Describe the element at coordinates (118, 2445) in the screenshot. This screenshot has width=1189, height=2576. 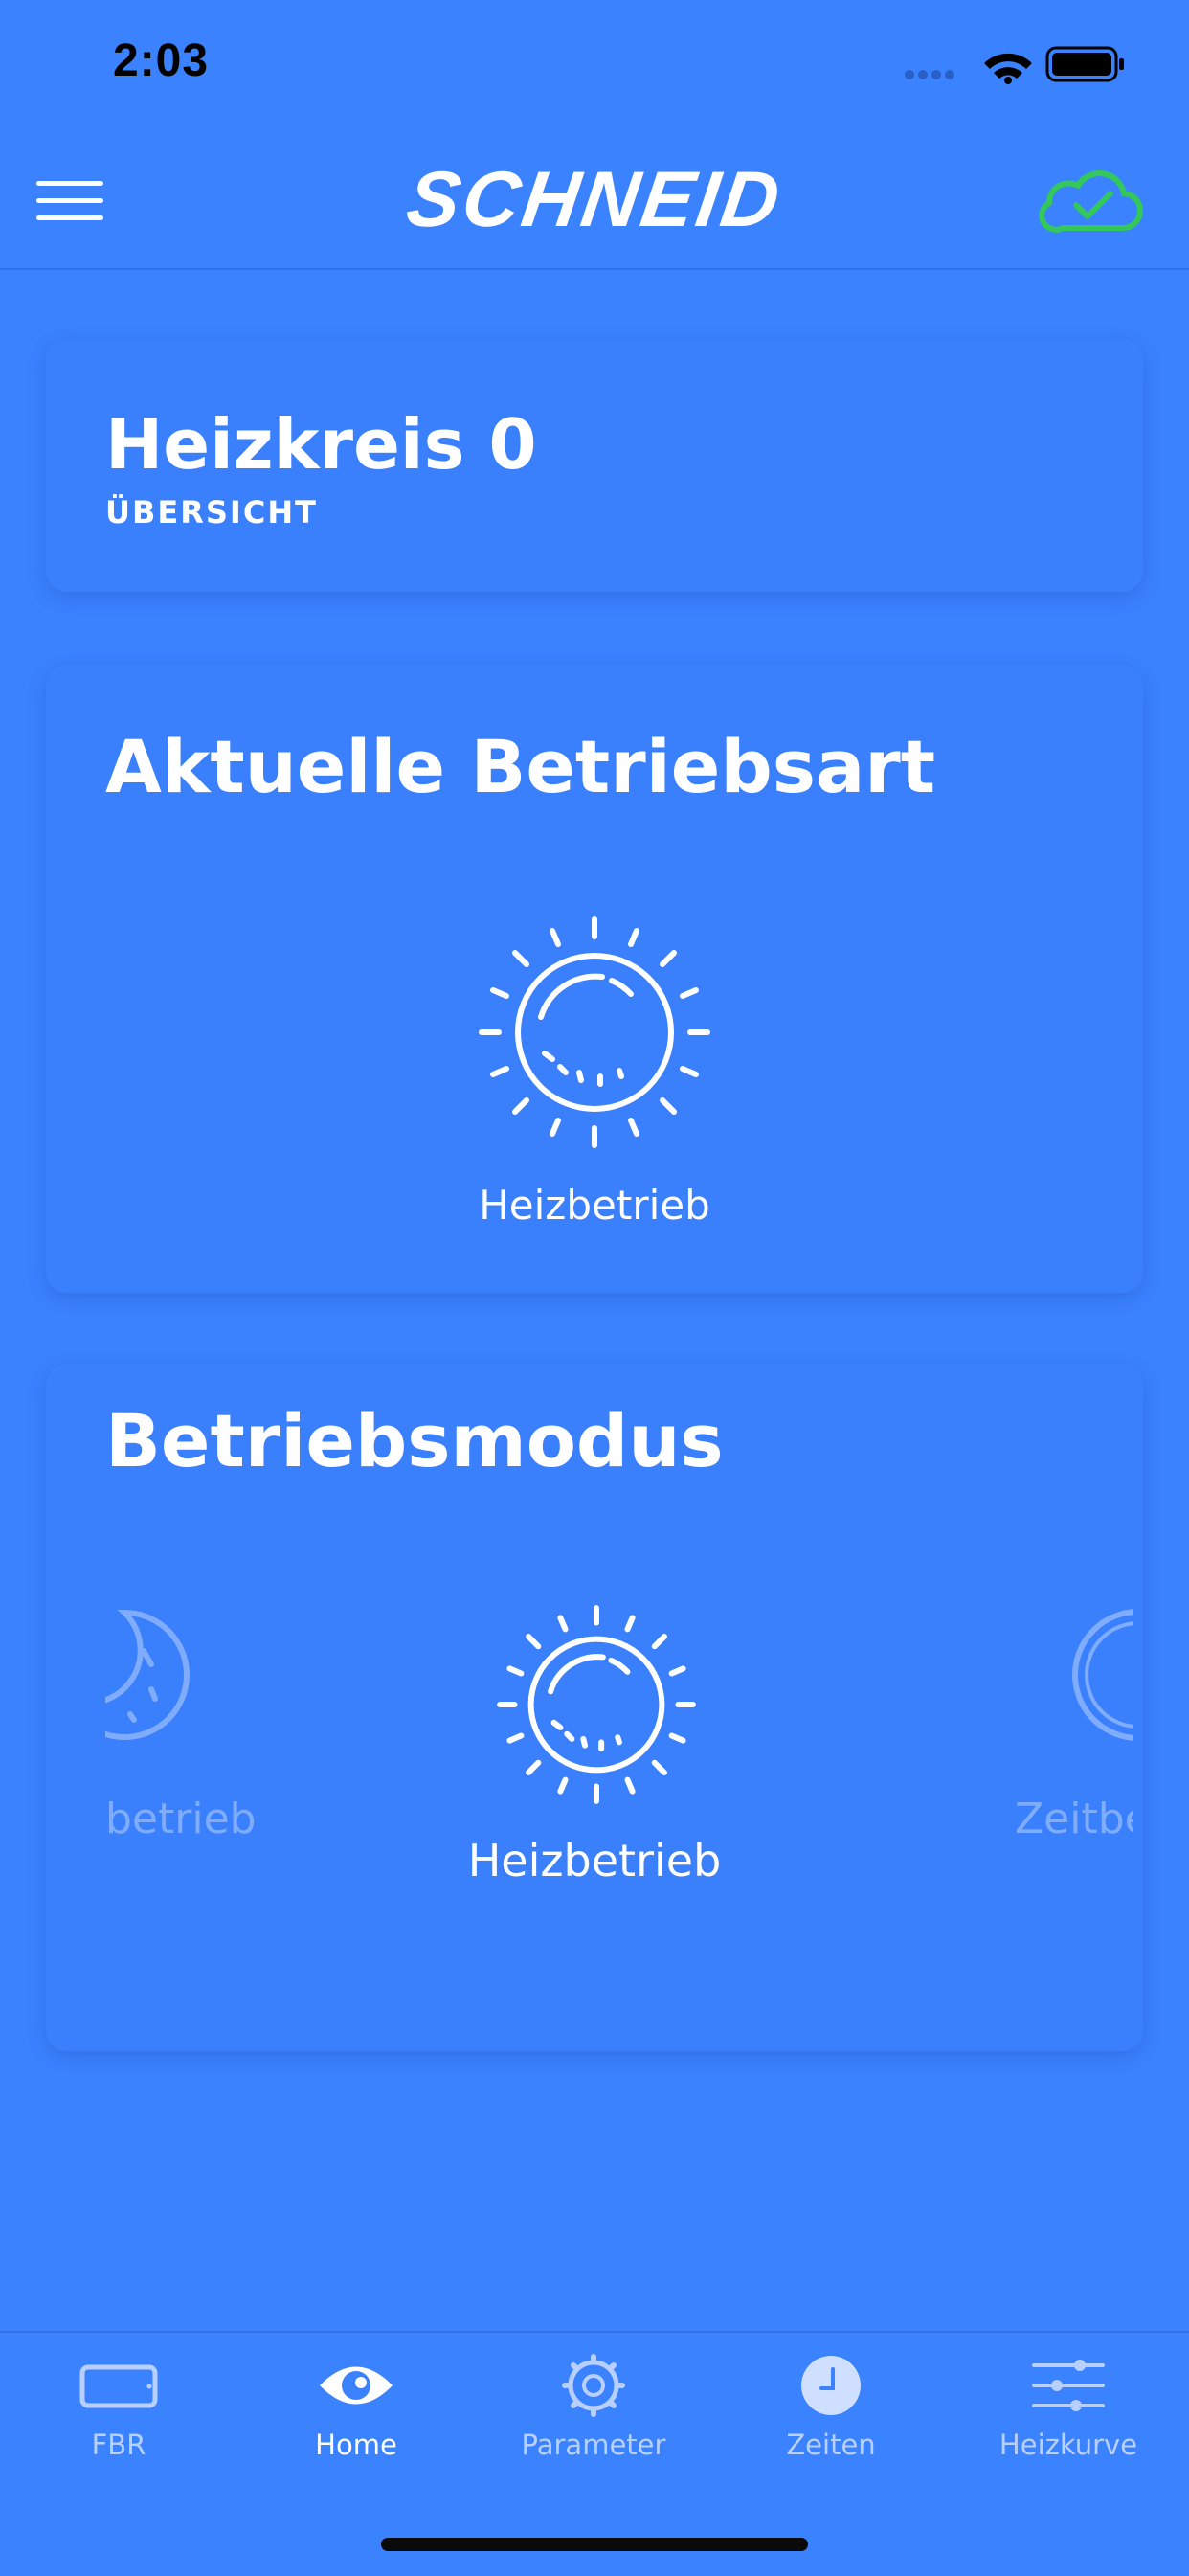
I see `tab-fbr-label: FBR` at that location.